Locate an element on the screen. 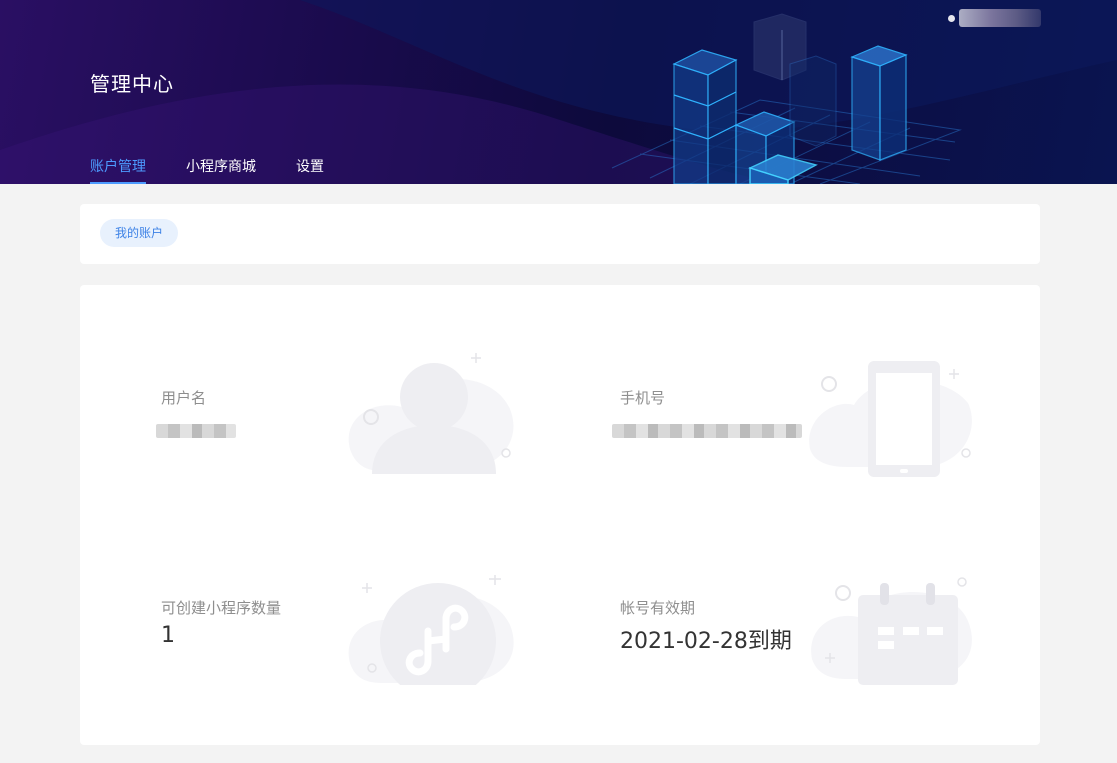  phone-icon is located at coordinates (890, 419).